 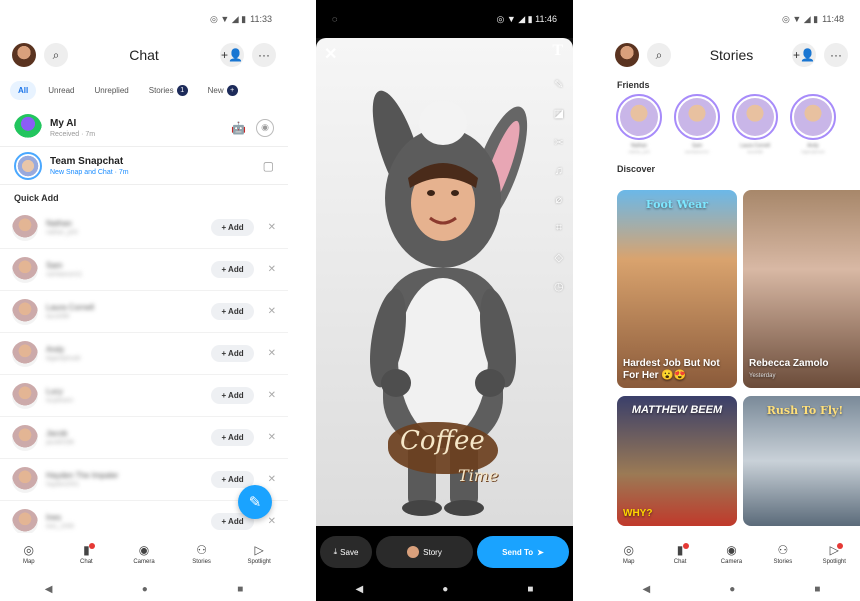 What do you see at coordinates (801, 461) in the screenshot?
I see `discover-card: Rush To Fly!` at bounding box center [801, 461].